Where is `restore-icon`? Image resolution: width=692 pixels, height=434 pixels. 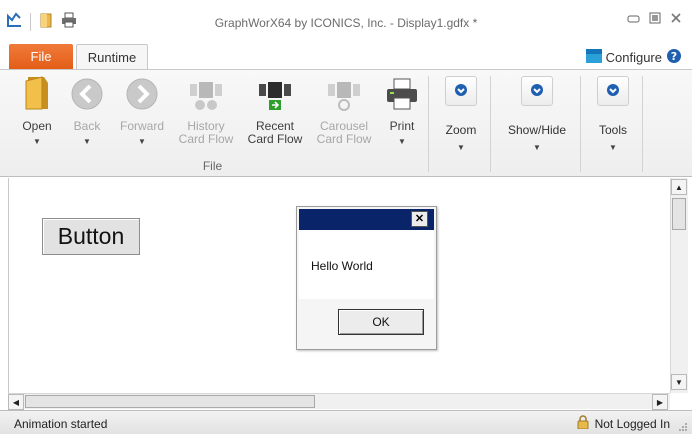
restore-icon is located at coordinates (655, 19).